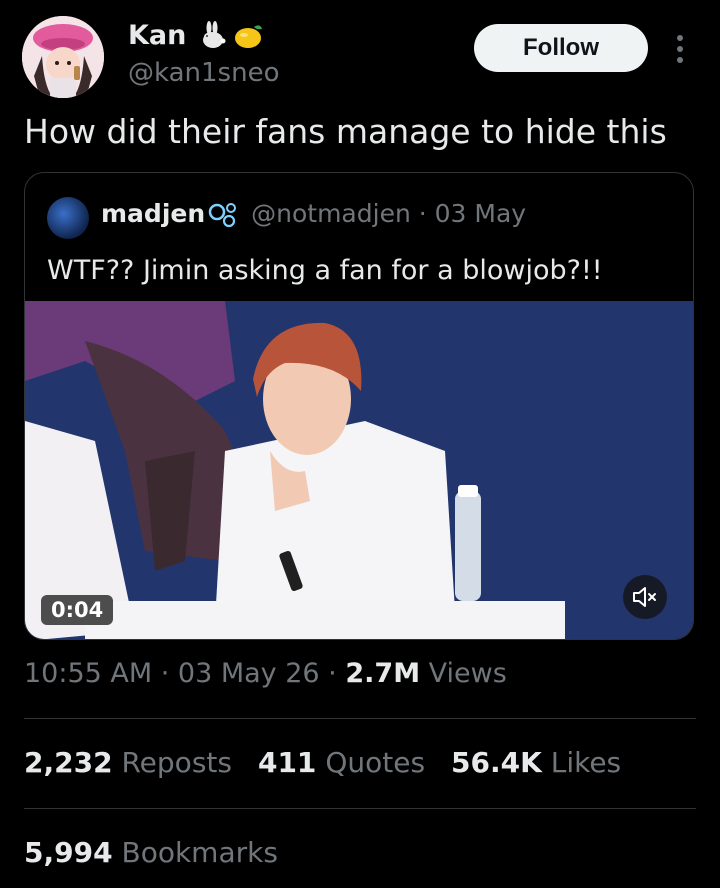  I want to click on bookmarks-label: Bookmarks, so click(199, 852).